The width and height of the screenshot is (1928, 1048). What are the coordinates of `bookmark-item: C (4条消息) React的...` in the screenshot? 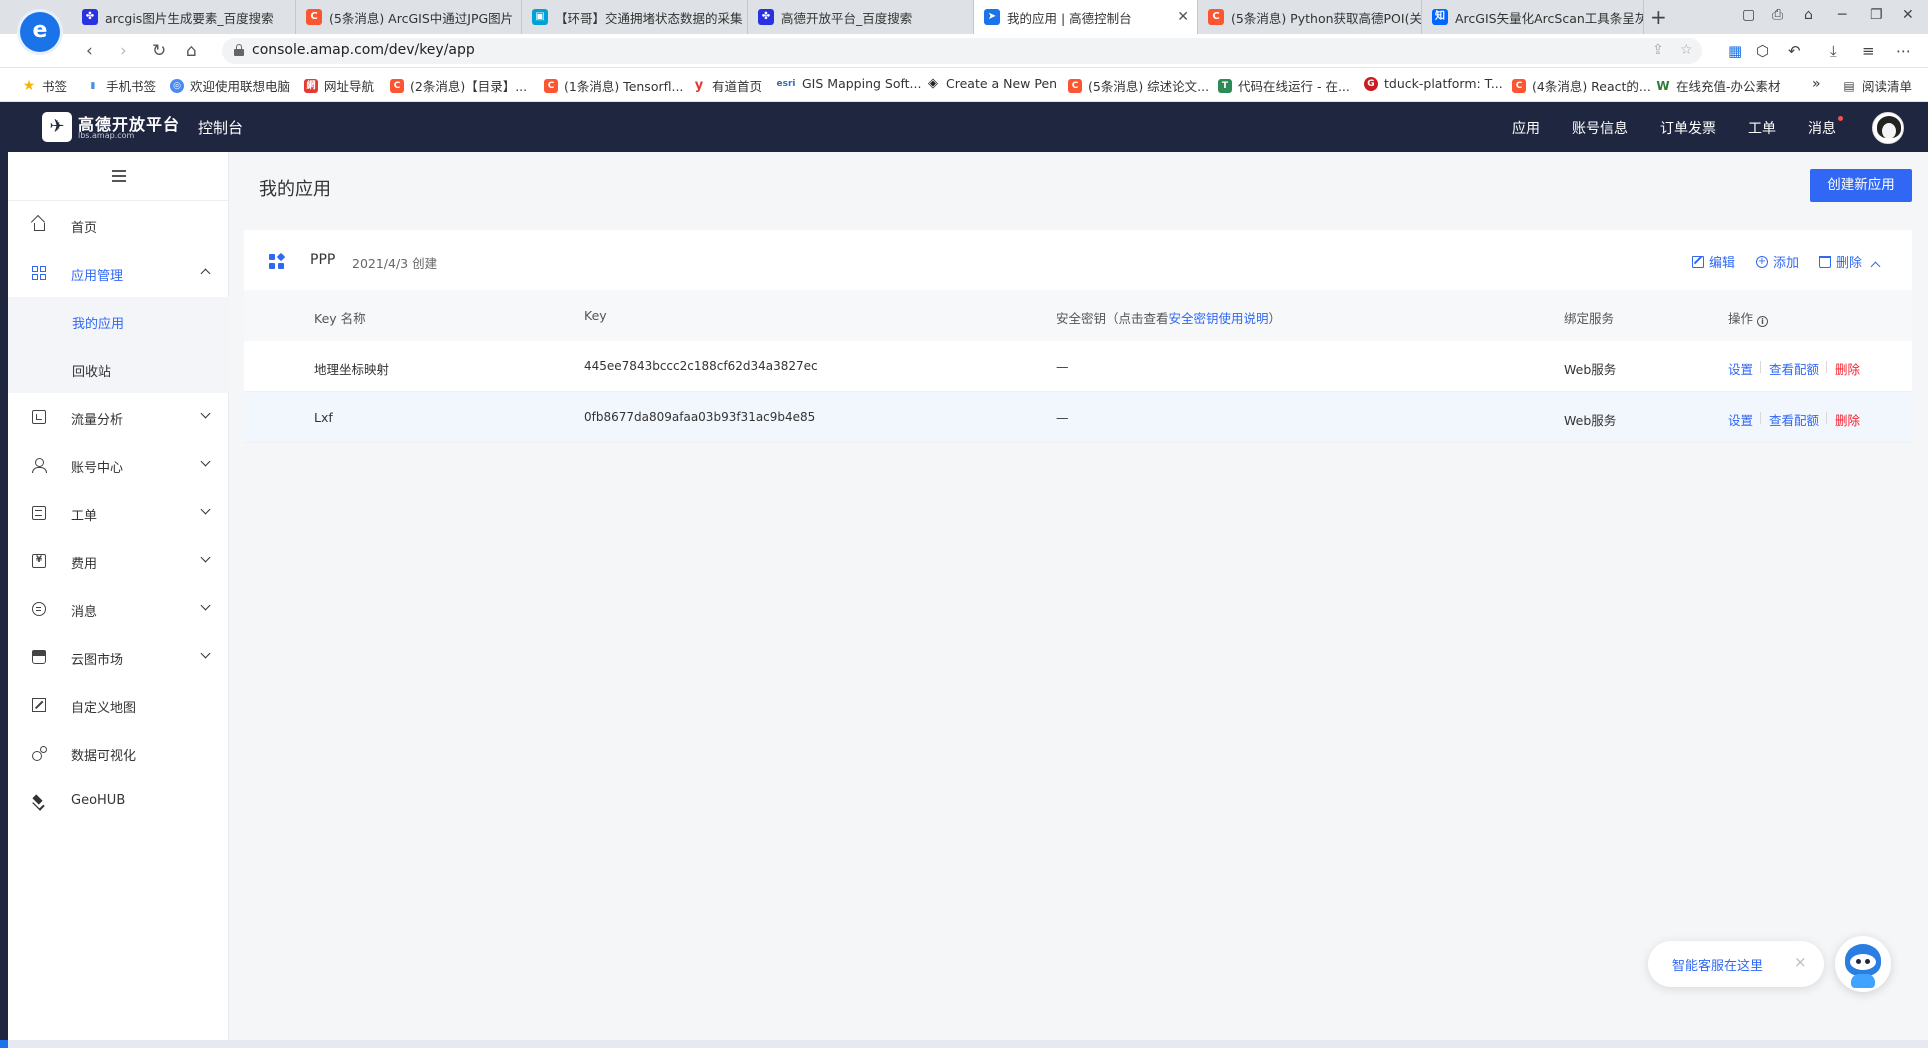 It's located at (1581, 85).